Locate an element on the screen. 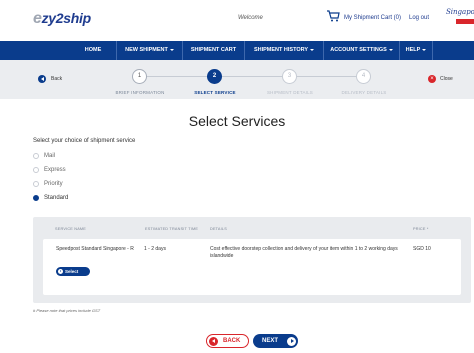 The height and width of the screenshot is (353, 474). next-button-label: NEXT is located at coordinates (269, 341).